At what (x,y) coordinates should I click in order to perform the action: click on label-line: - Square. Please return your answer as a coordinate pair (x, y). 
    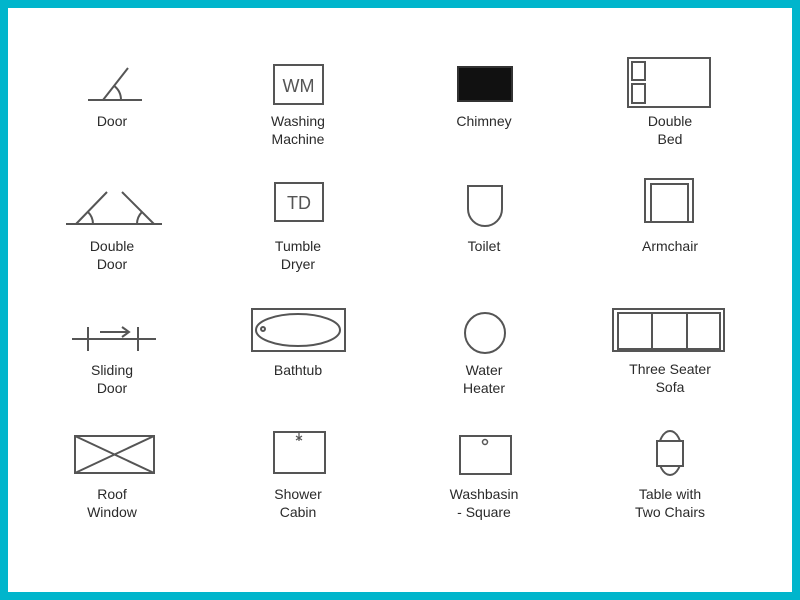
    Looking at the image, I should click on (484, 512).